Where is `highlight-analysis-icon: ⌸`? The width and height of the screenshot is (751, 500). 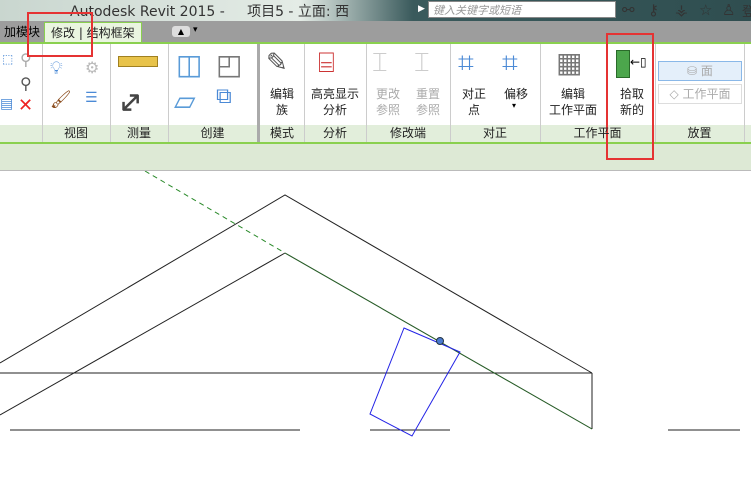
highlight-analysis-icon: ⌸ is located at coordinates (326, 62).